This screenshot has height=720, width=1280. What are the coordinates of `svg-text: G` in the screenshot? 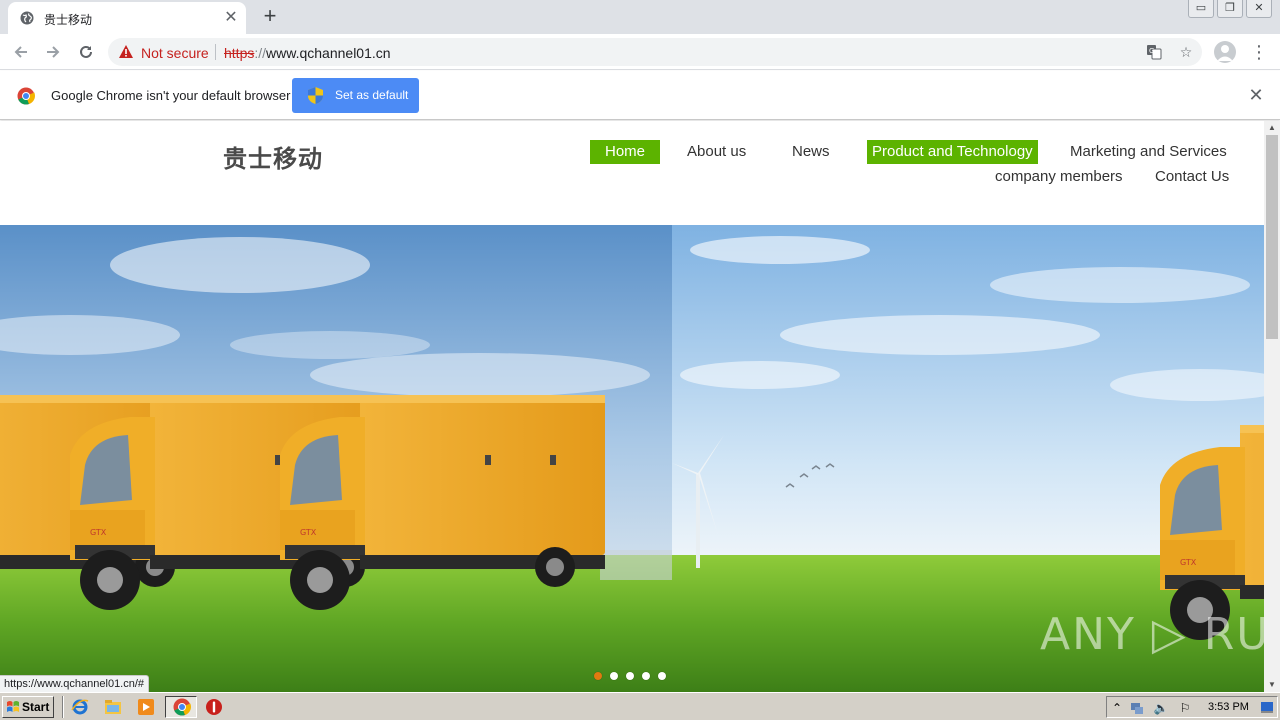 It's located at (1151, 51).